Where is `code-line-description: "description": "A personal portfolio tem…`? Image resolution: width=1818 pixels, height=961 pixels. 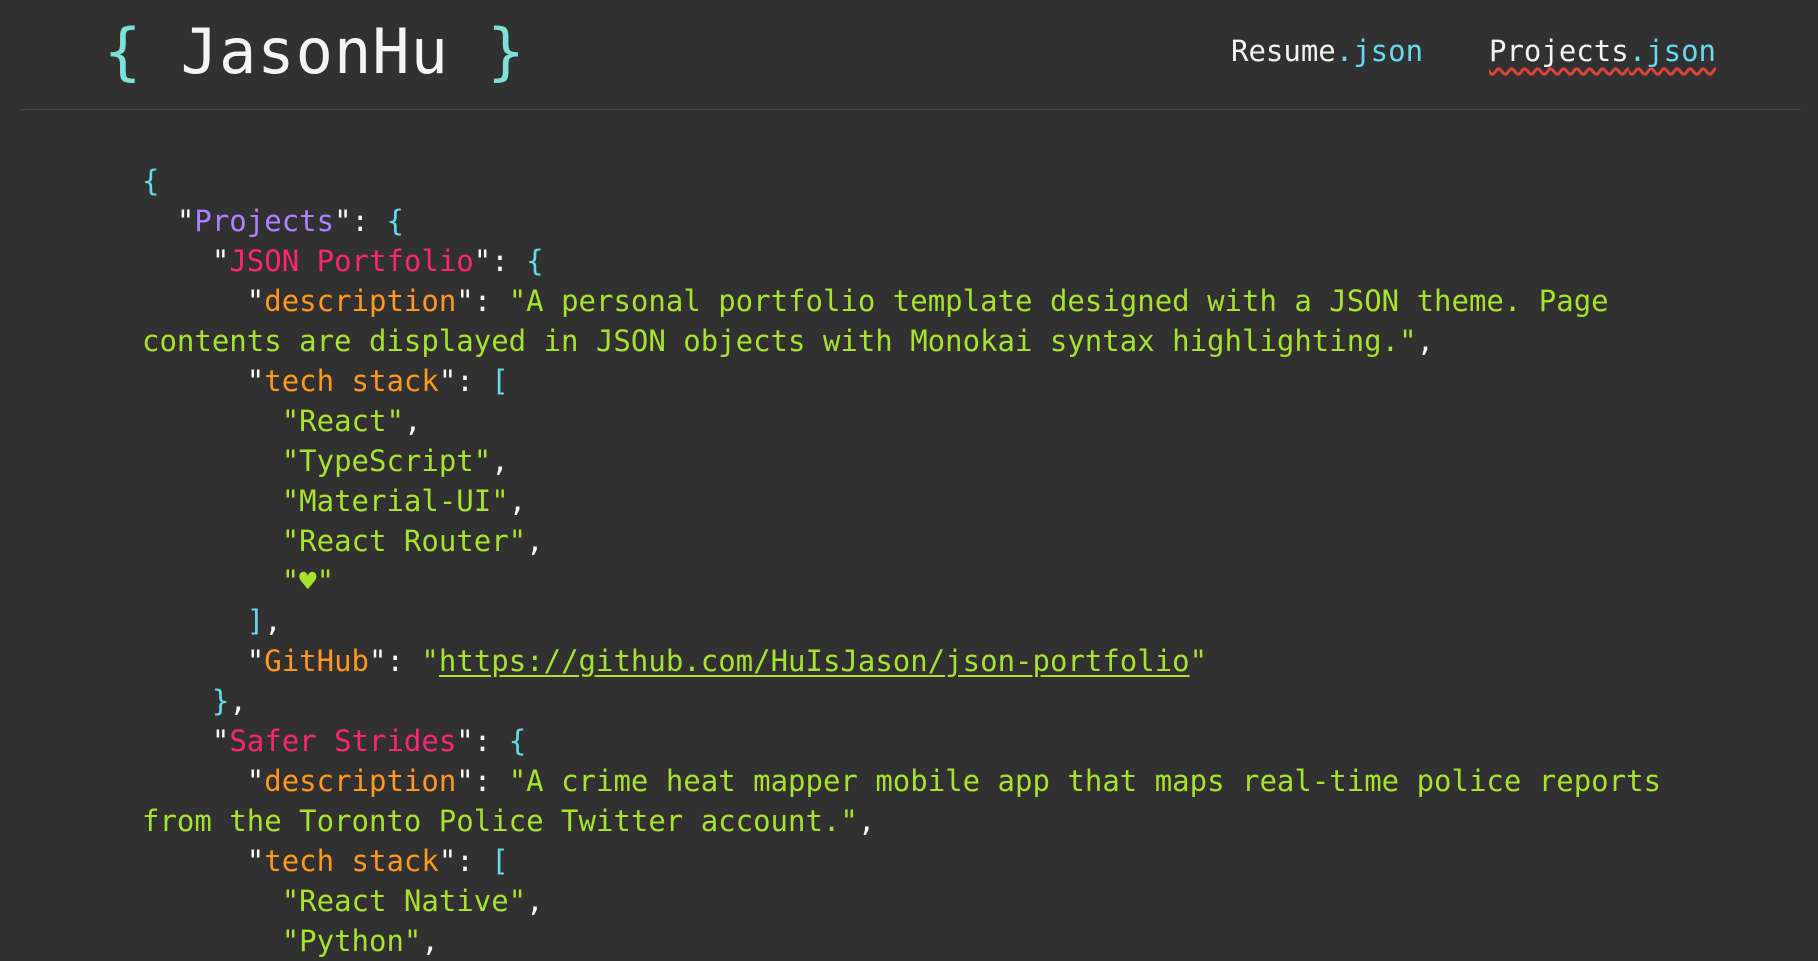 code-line-description: "description": "A personal portfolio tem… is located at coordinates (884, 321).